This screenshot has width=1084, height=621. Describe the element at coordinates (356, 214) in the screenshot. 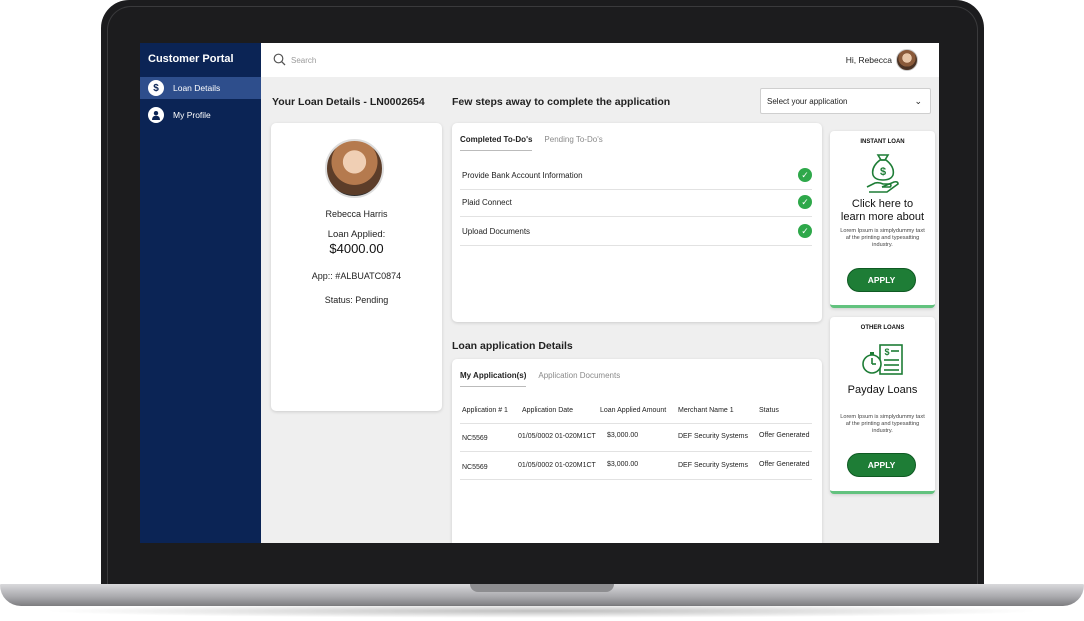

I see `profile-name: Rebecca Harris` at that location.